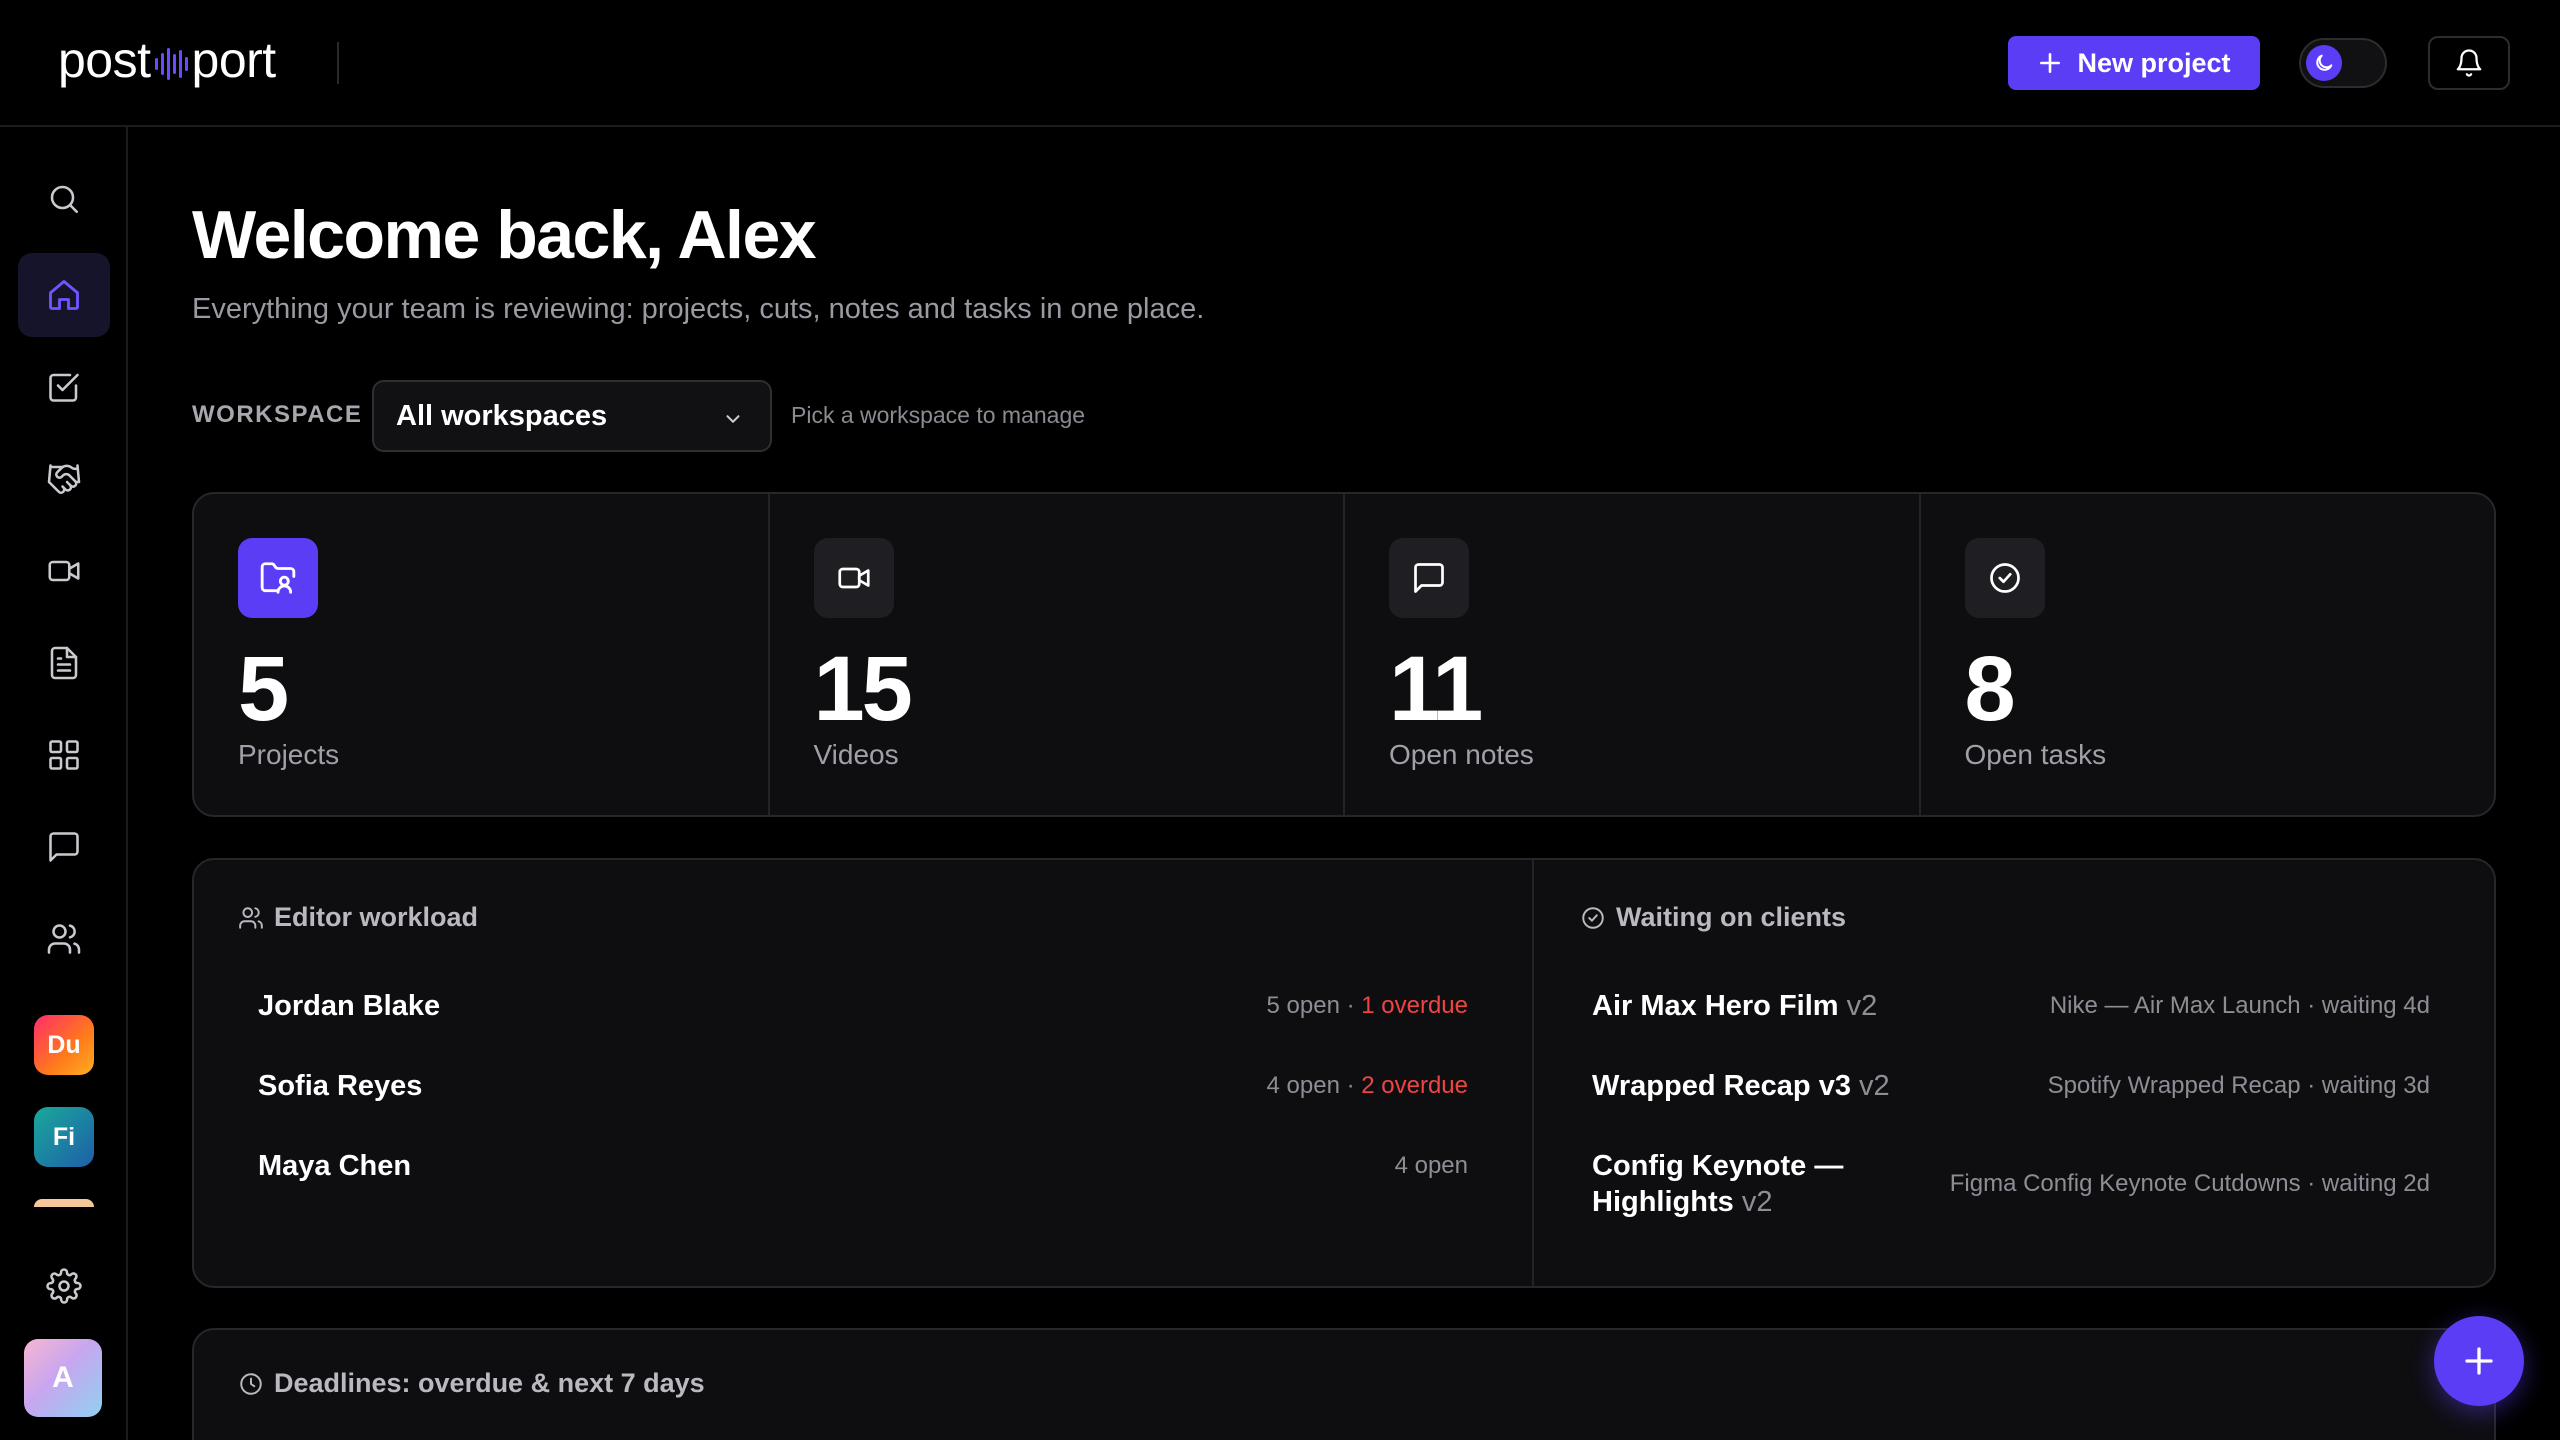 This screenshot has width=2560, height=1440. I want to click on new-project-label: New project, so click(2154, 62).